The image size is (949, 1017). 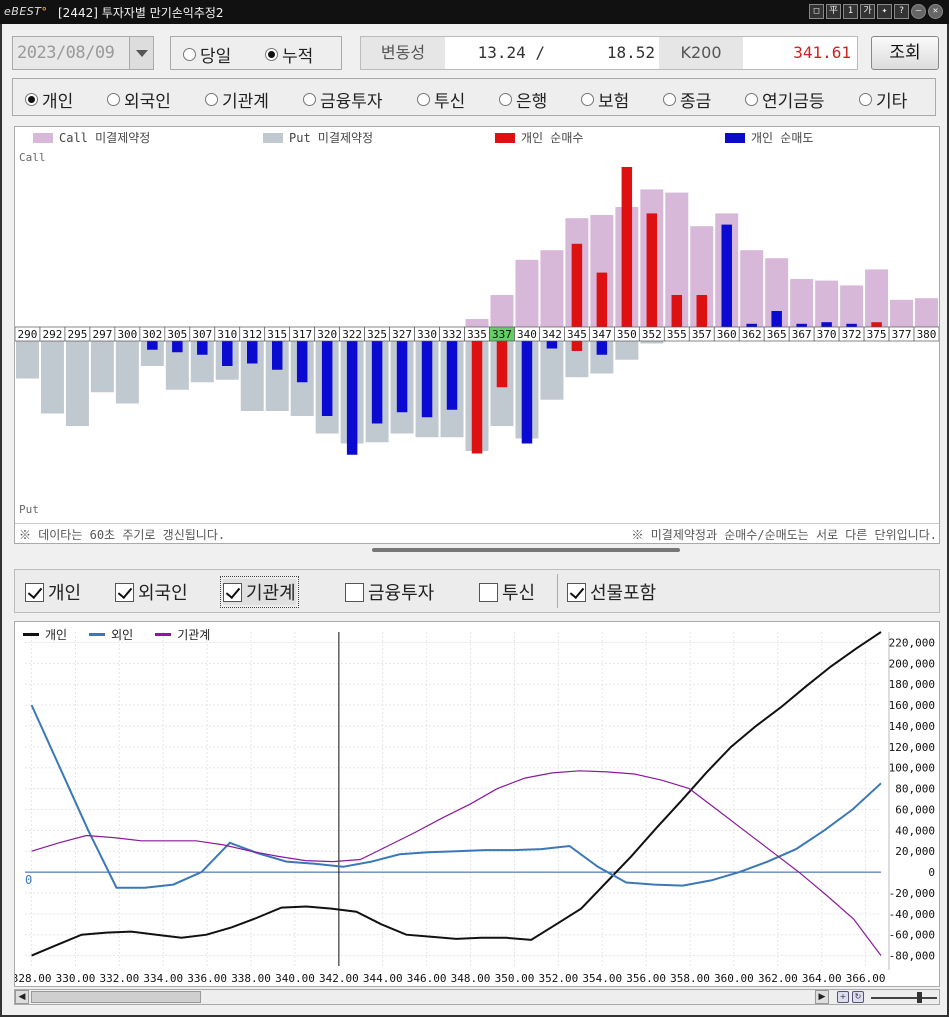 I want to click on legend-label: Put 미결제약정, so click(x=331, y=138).